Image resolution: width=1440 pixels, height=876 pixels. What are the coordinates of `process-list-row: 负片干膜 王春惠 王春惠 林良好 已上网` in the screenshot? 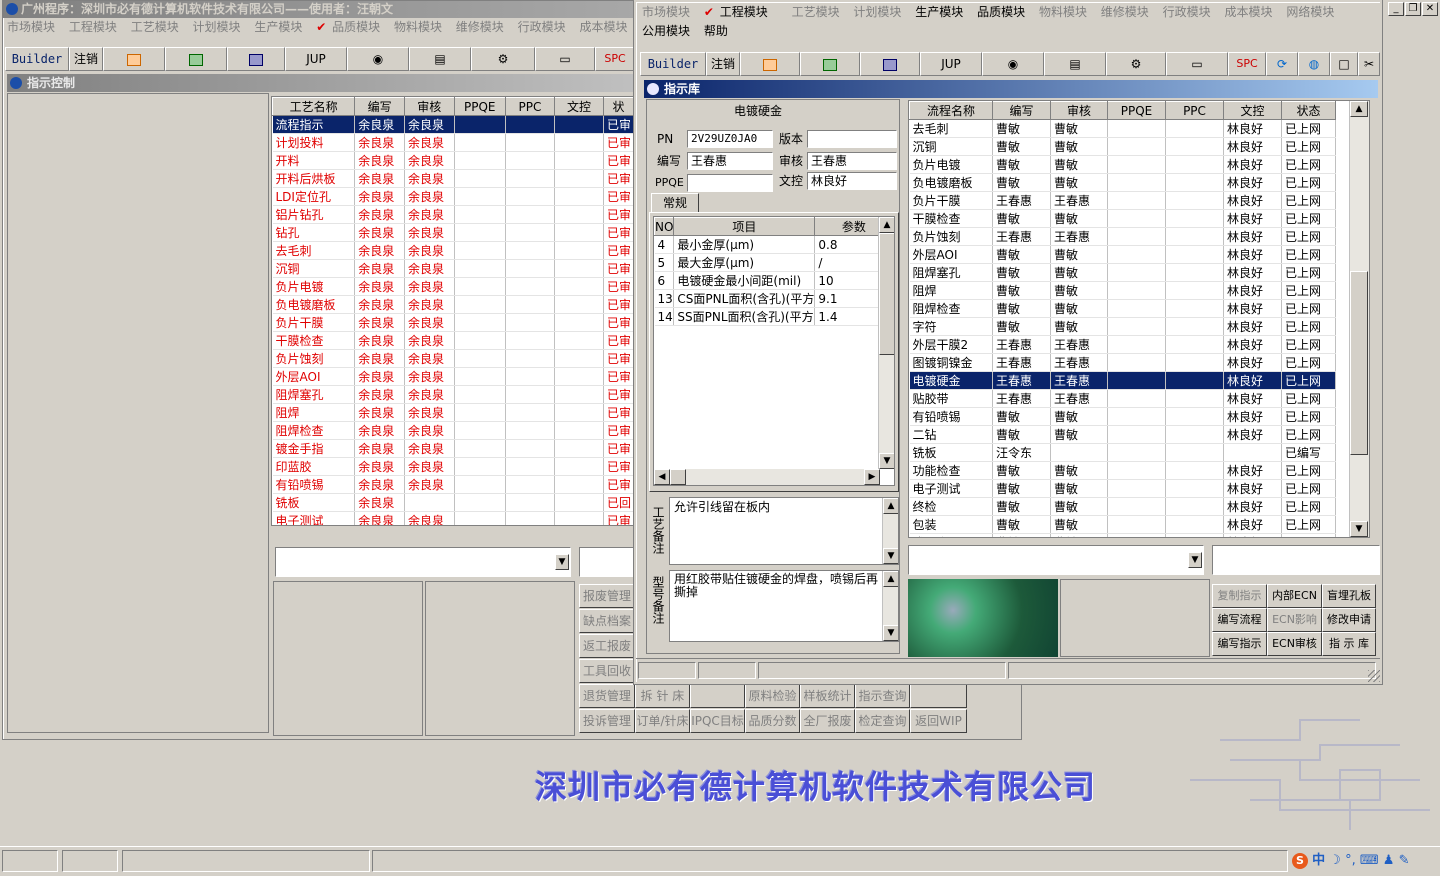 It's located at (1122, 200).